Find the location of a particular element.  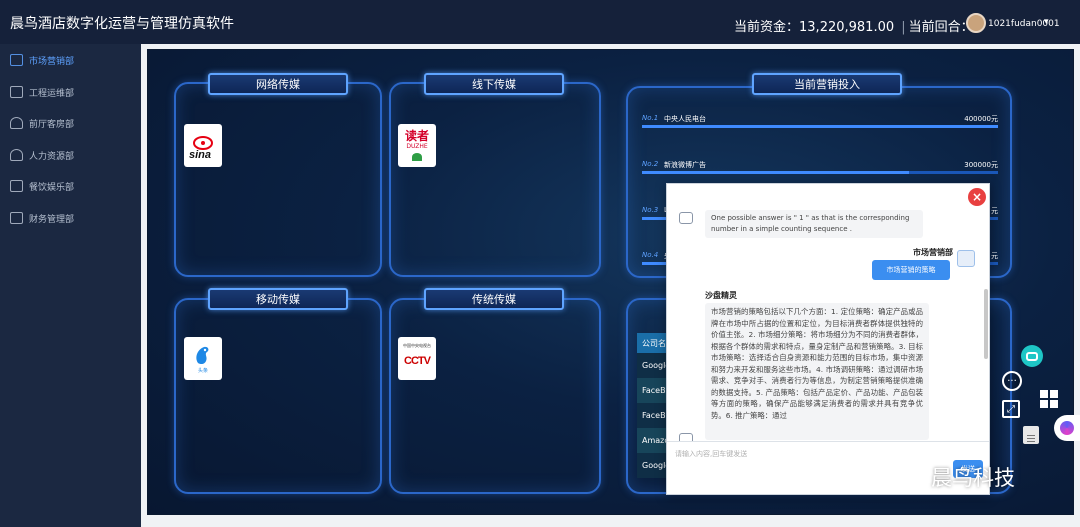

online-media-title: 网络传媒 is located at coordinates (278, 84).